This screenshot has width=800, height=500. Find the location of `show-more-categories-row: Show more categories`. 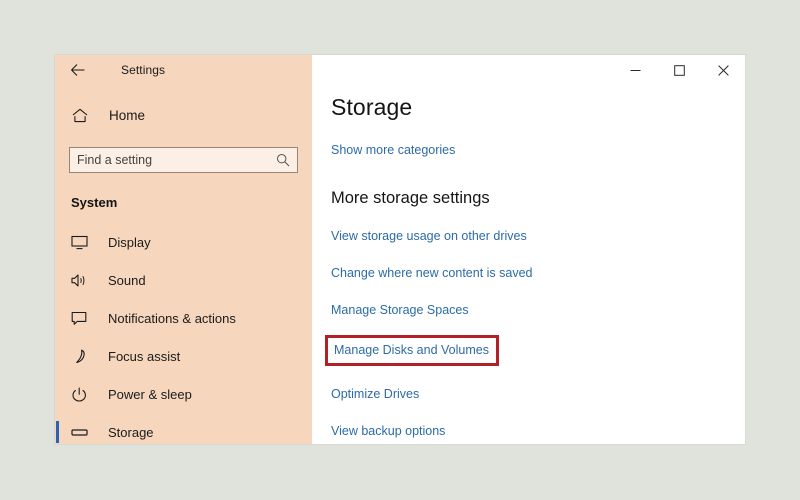

show-more-categories-row: Show more categories is located at coordinates (538, 150).